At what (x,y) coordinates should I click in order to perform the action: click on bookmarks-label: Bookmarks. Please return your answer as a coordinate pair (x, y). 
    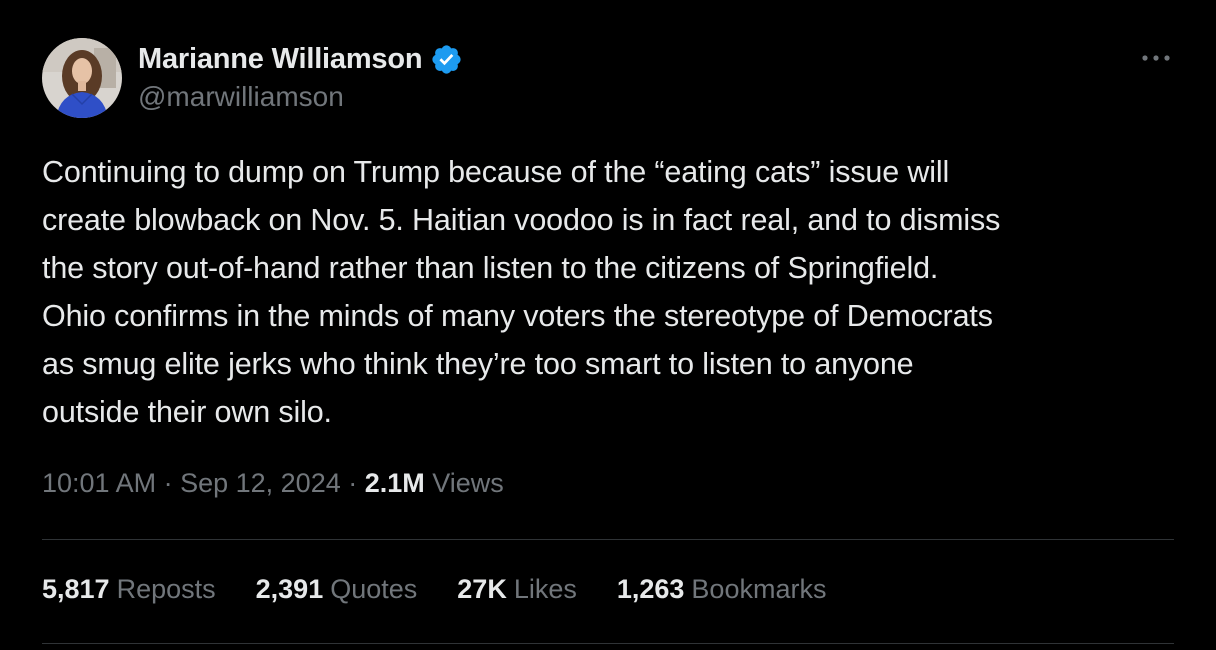
    Looking at the image, I should click on (759, 589).